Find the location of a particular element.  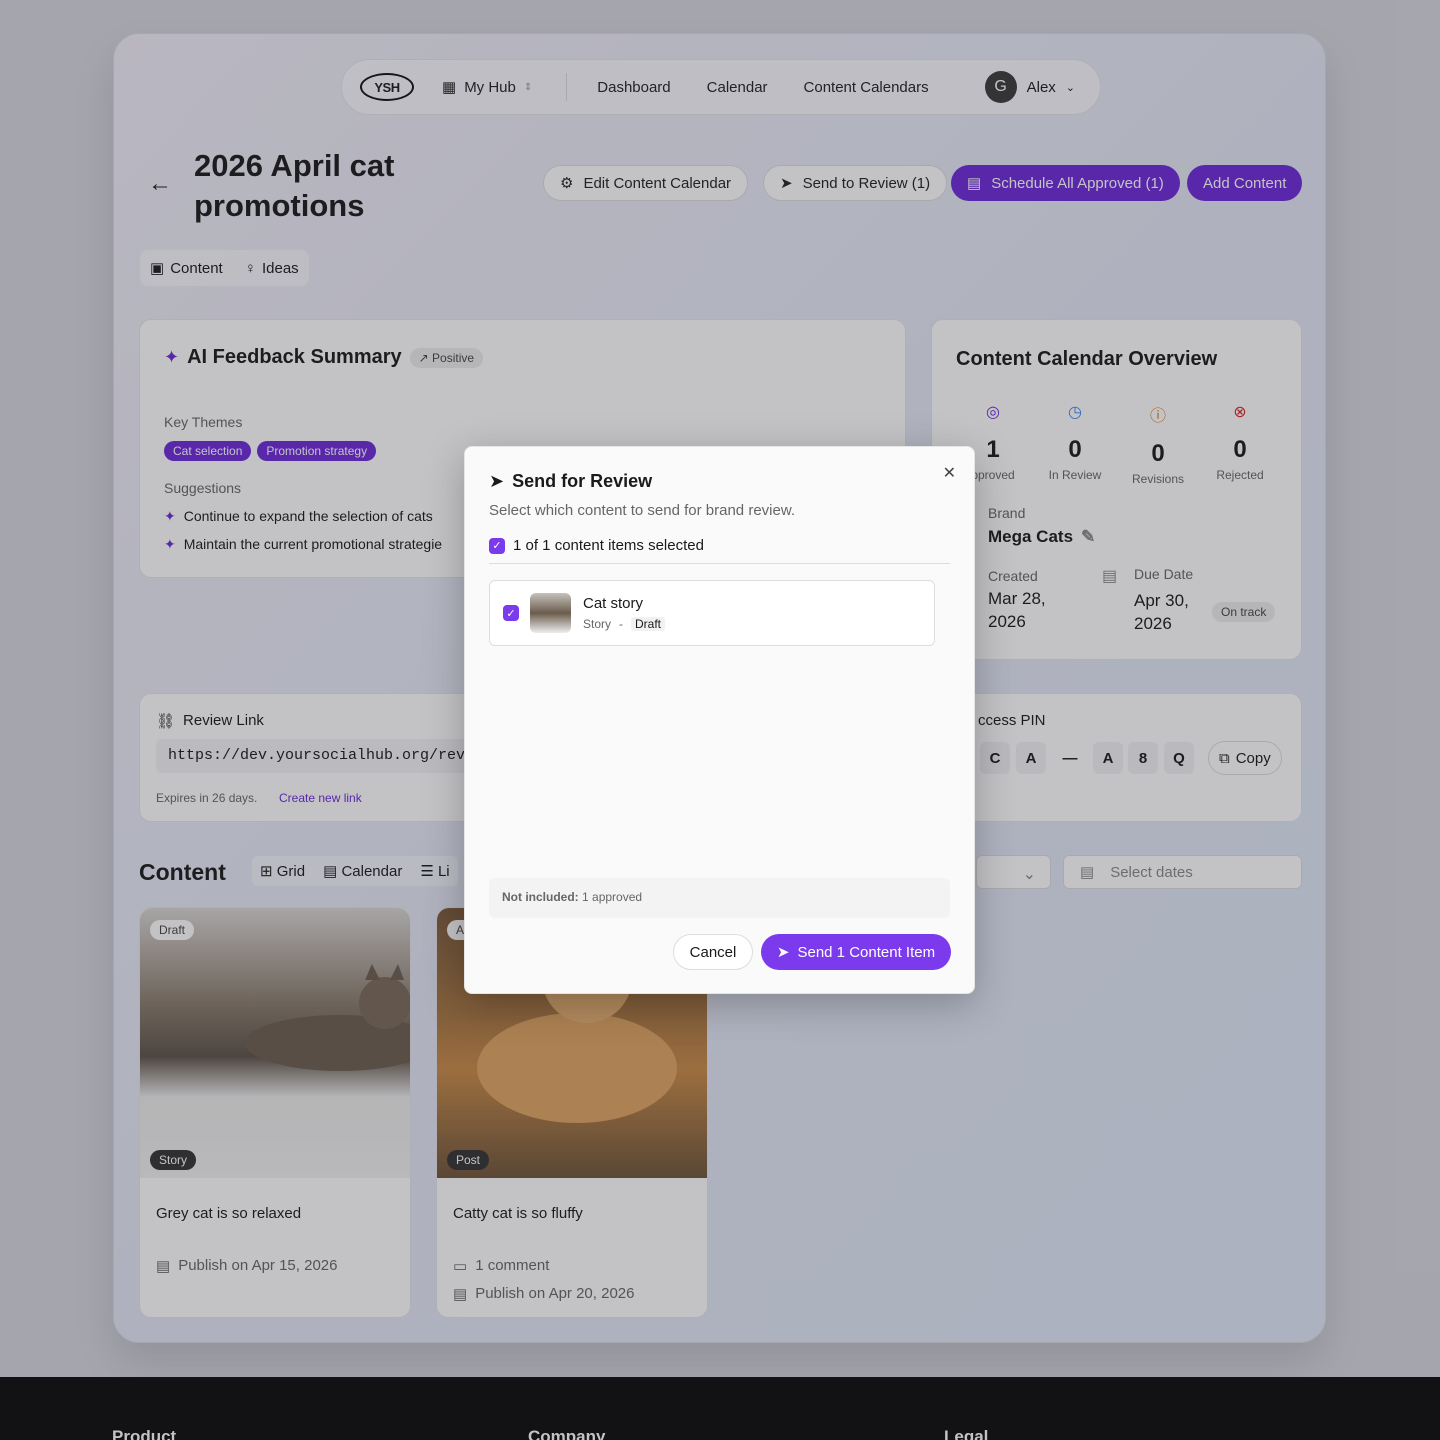

check-icon: ✓ is located at coordinates (497, 545).